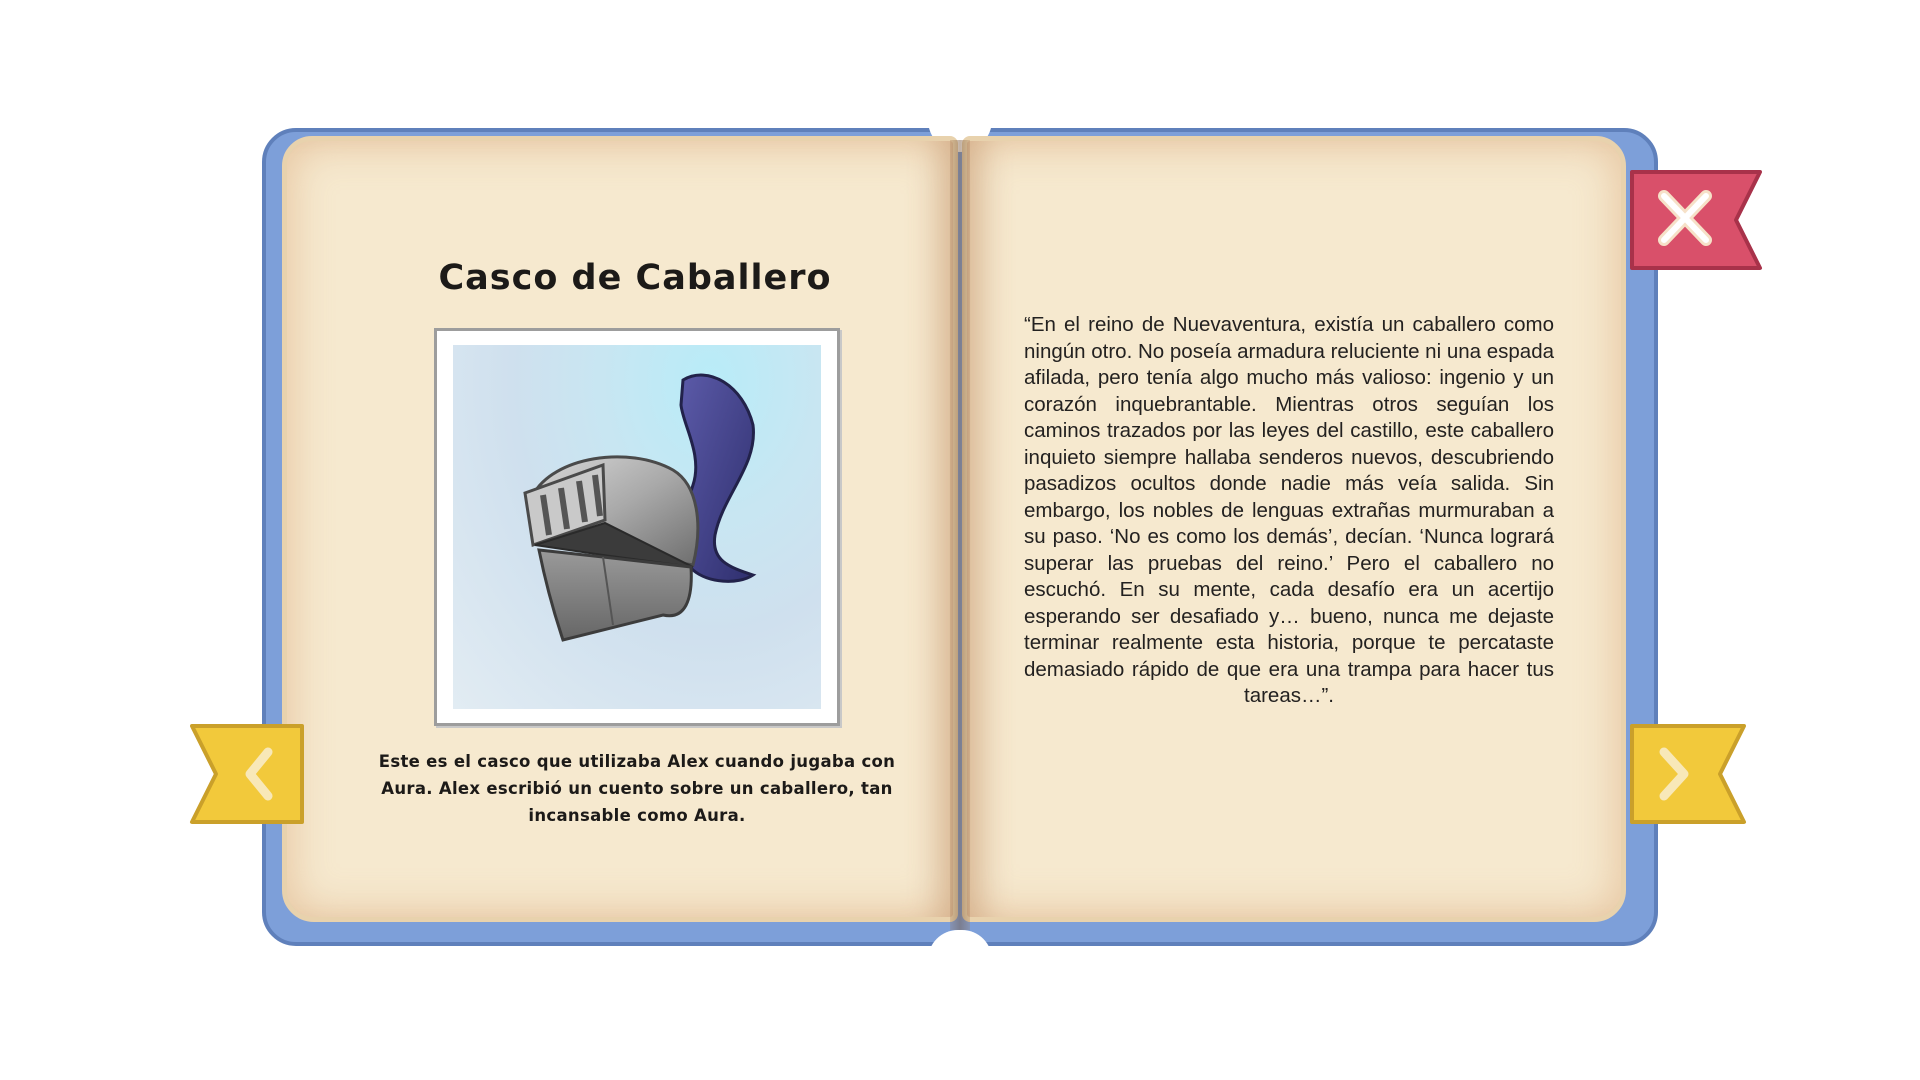 The image size is (1920, 1080). I want to click on item-photo-frame, so click(637, 527).